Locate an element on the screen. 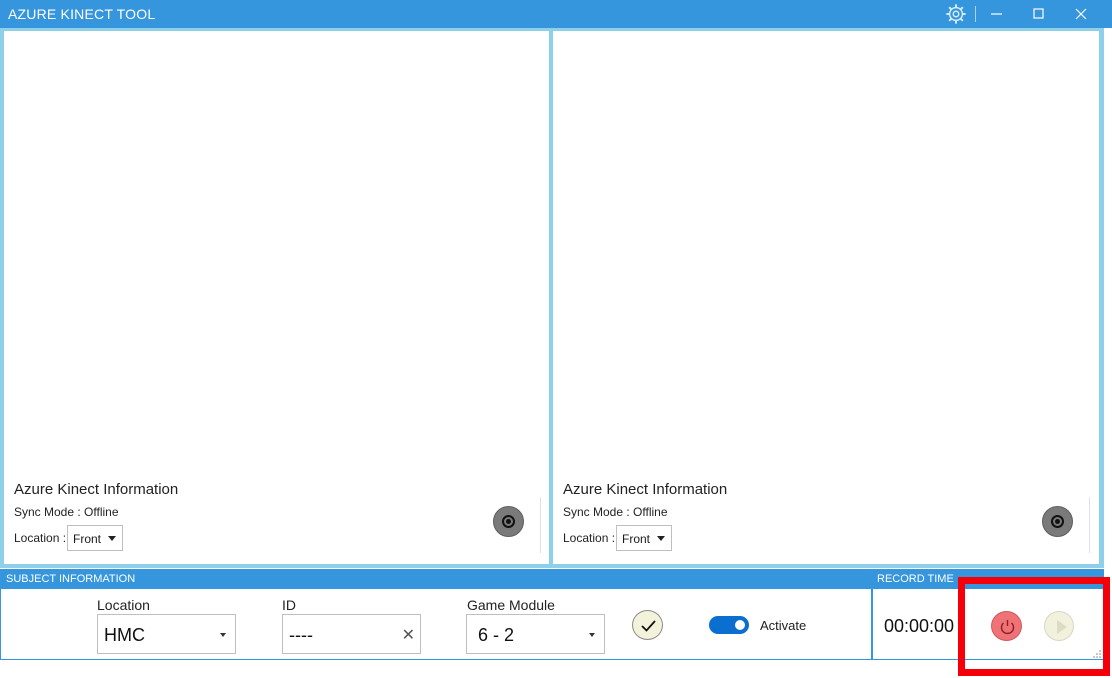 This screenshot has width=1112, height=678. gear-icon is located at coordinates (956, 14).